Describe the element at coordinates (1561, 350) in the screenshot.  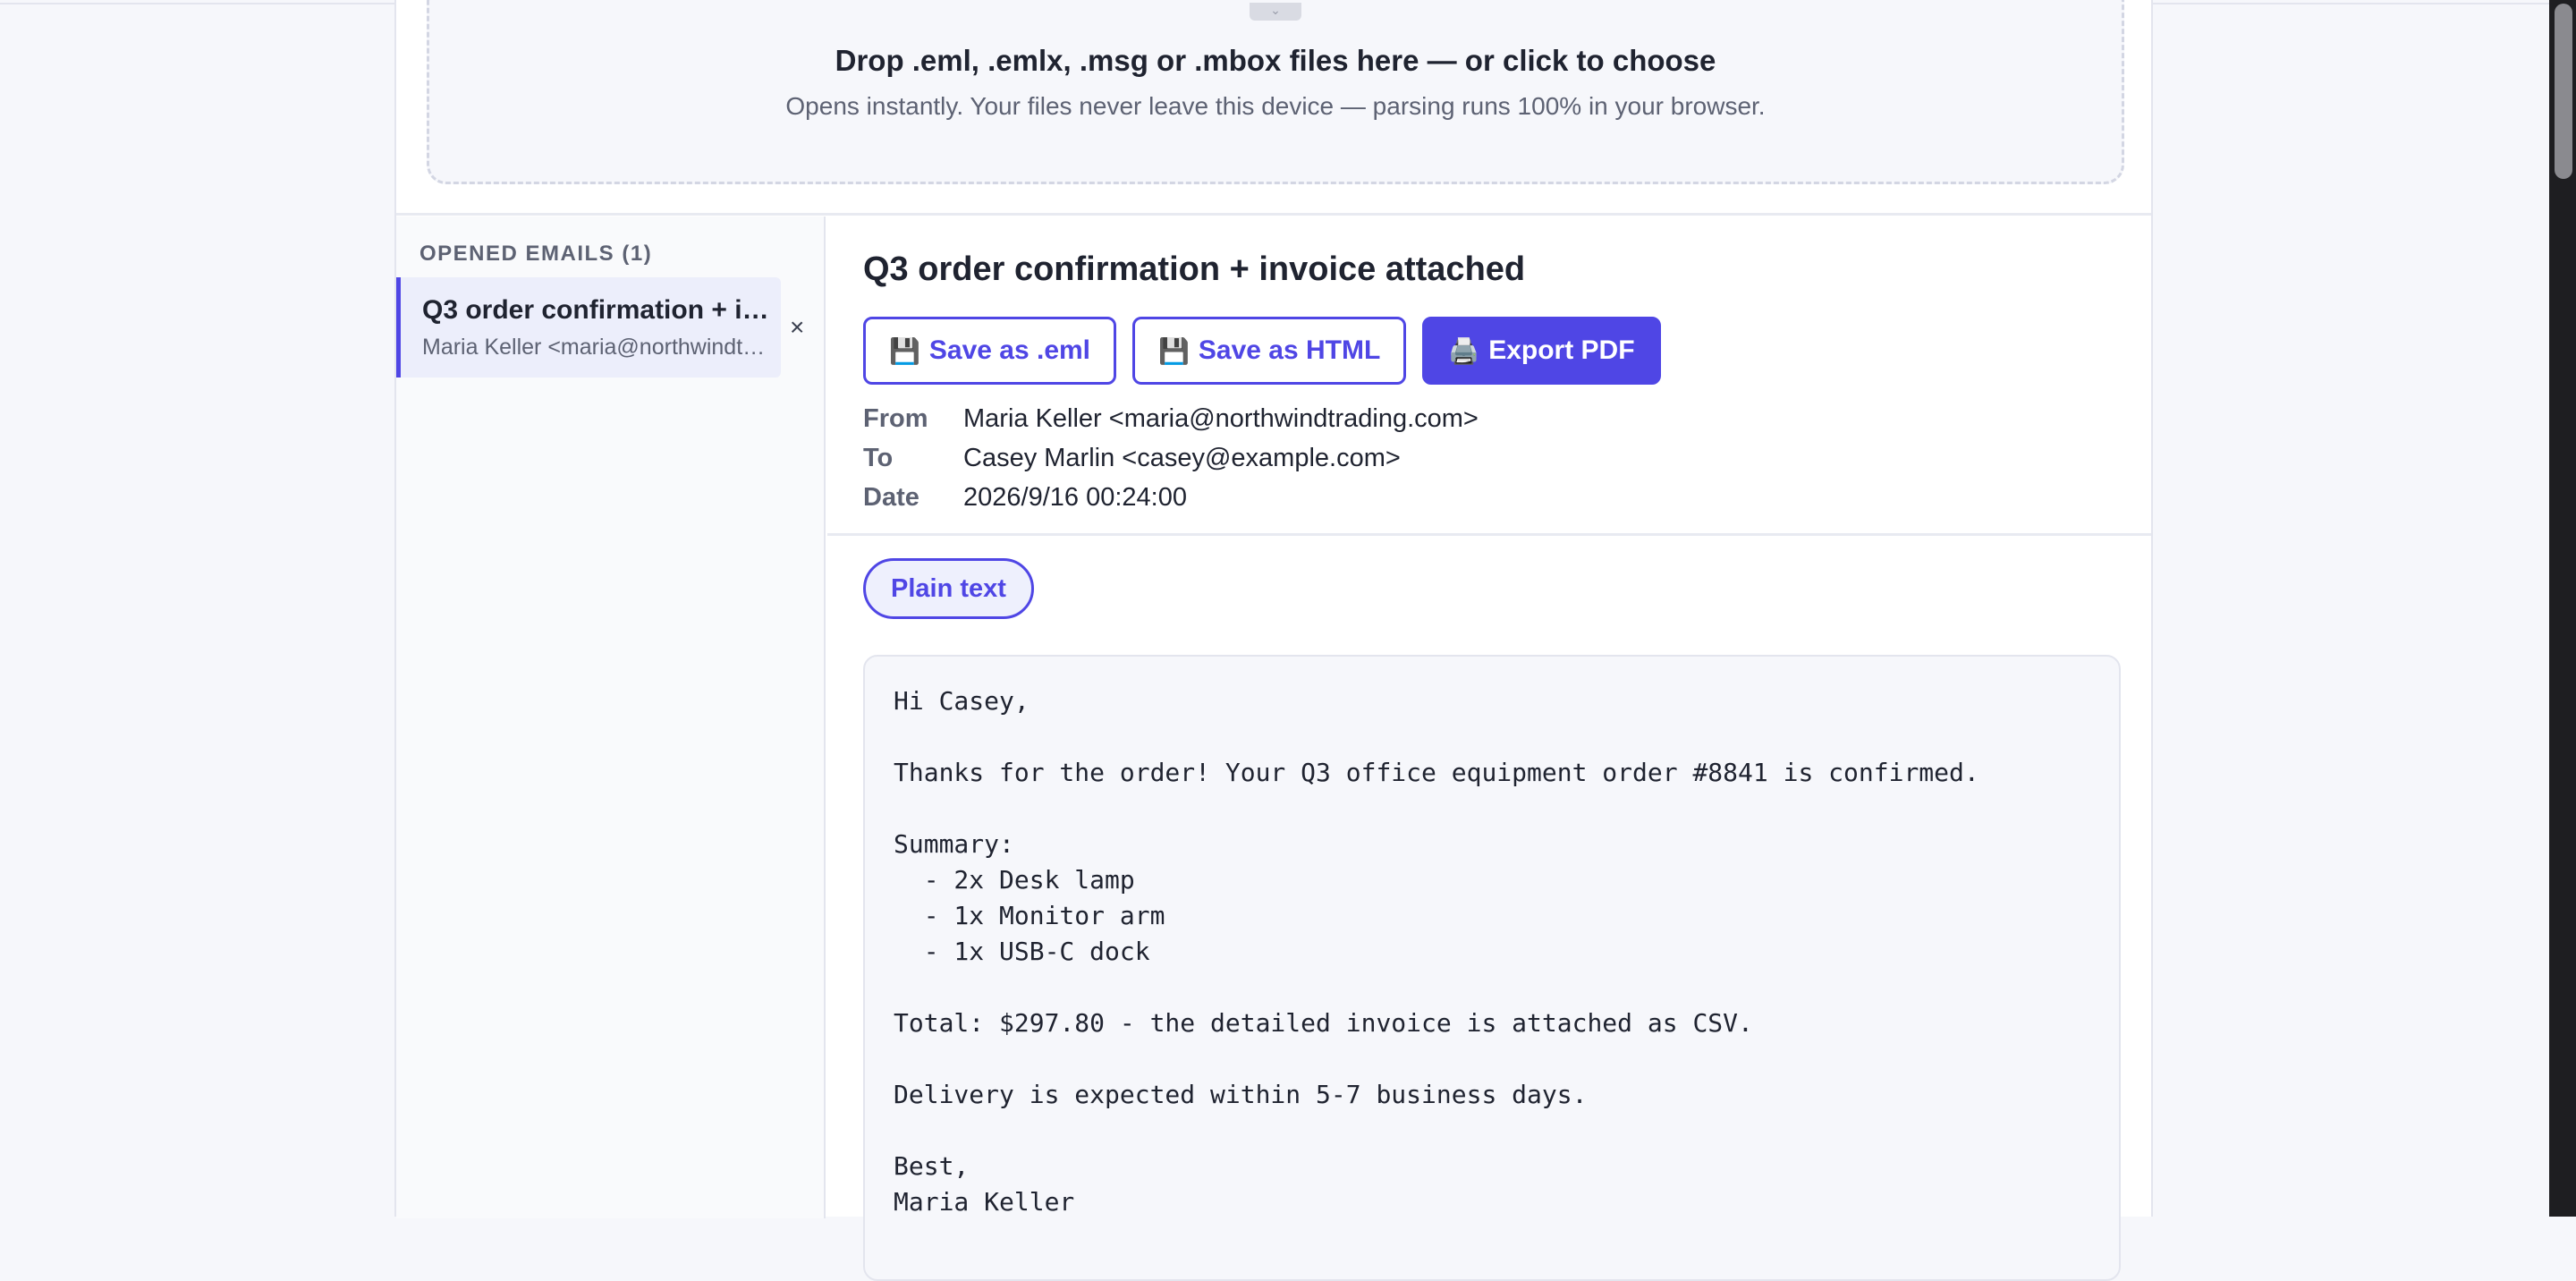
I see `export-pdf-label: Export PDF` at that location.